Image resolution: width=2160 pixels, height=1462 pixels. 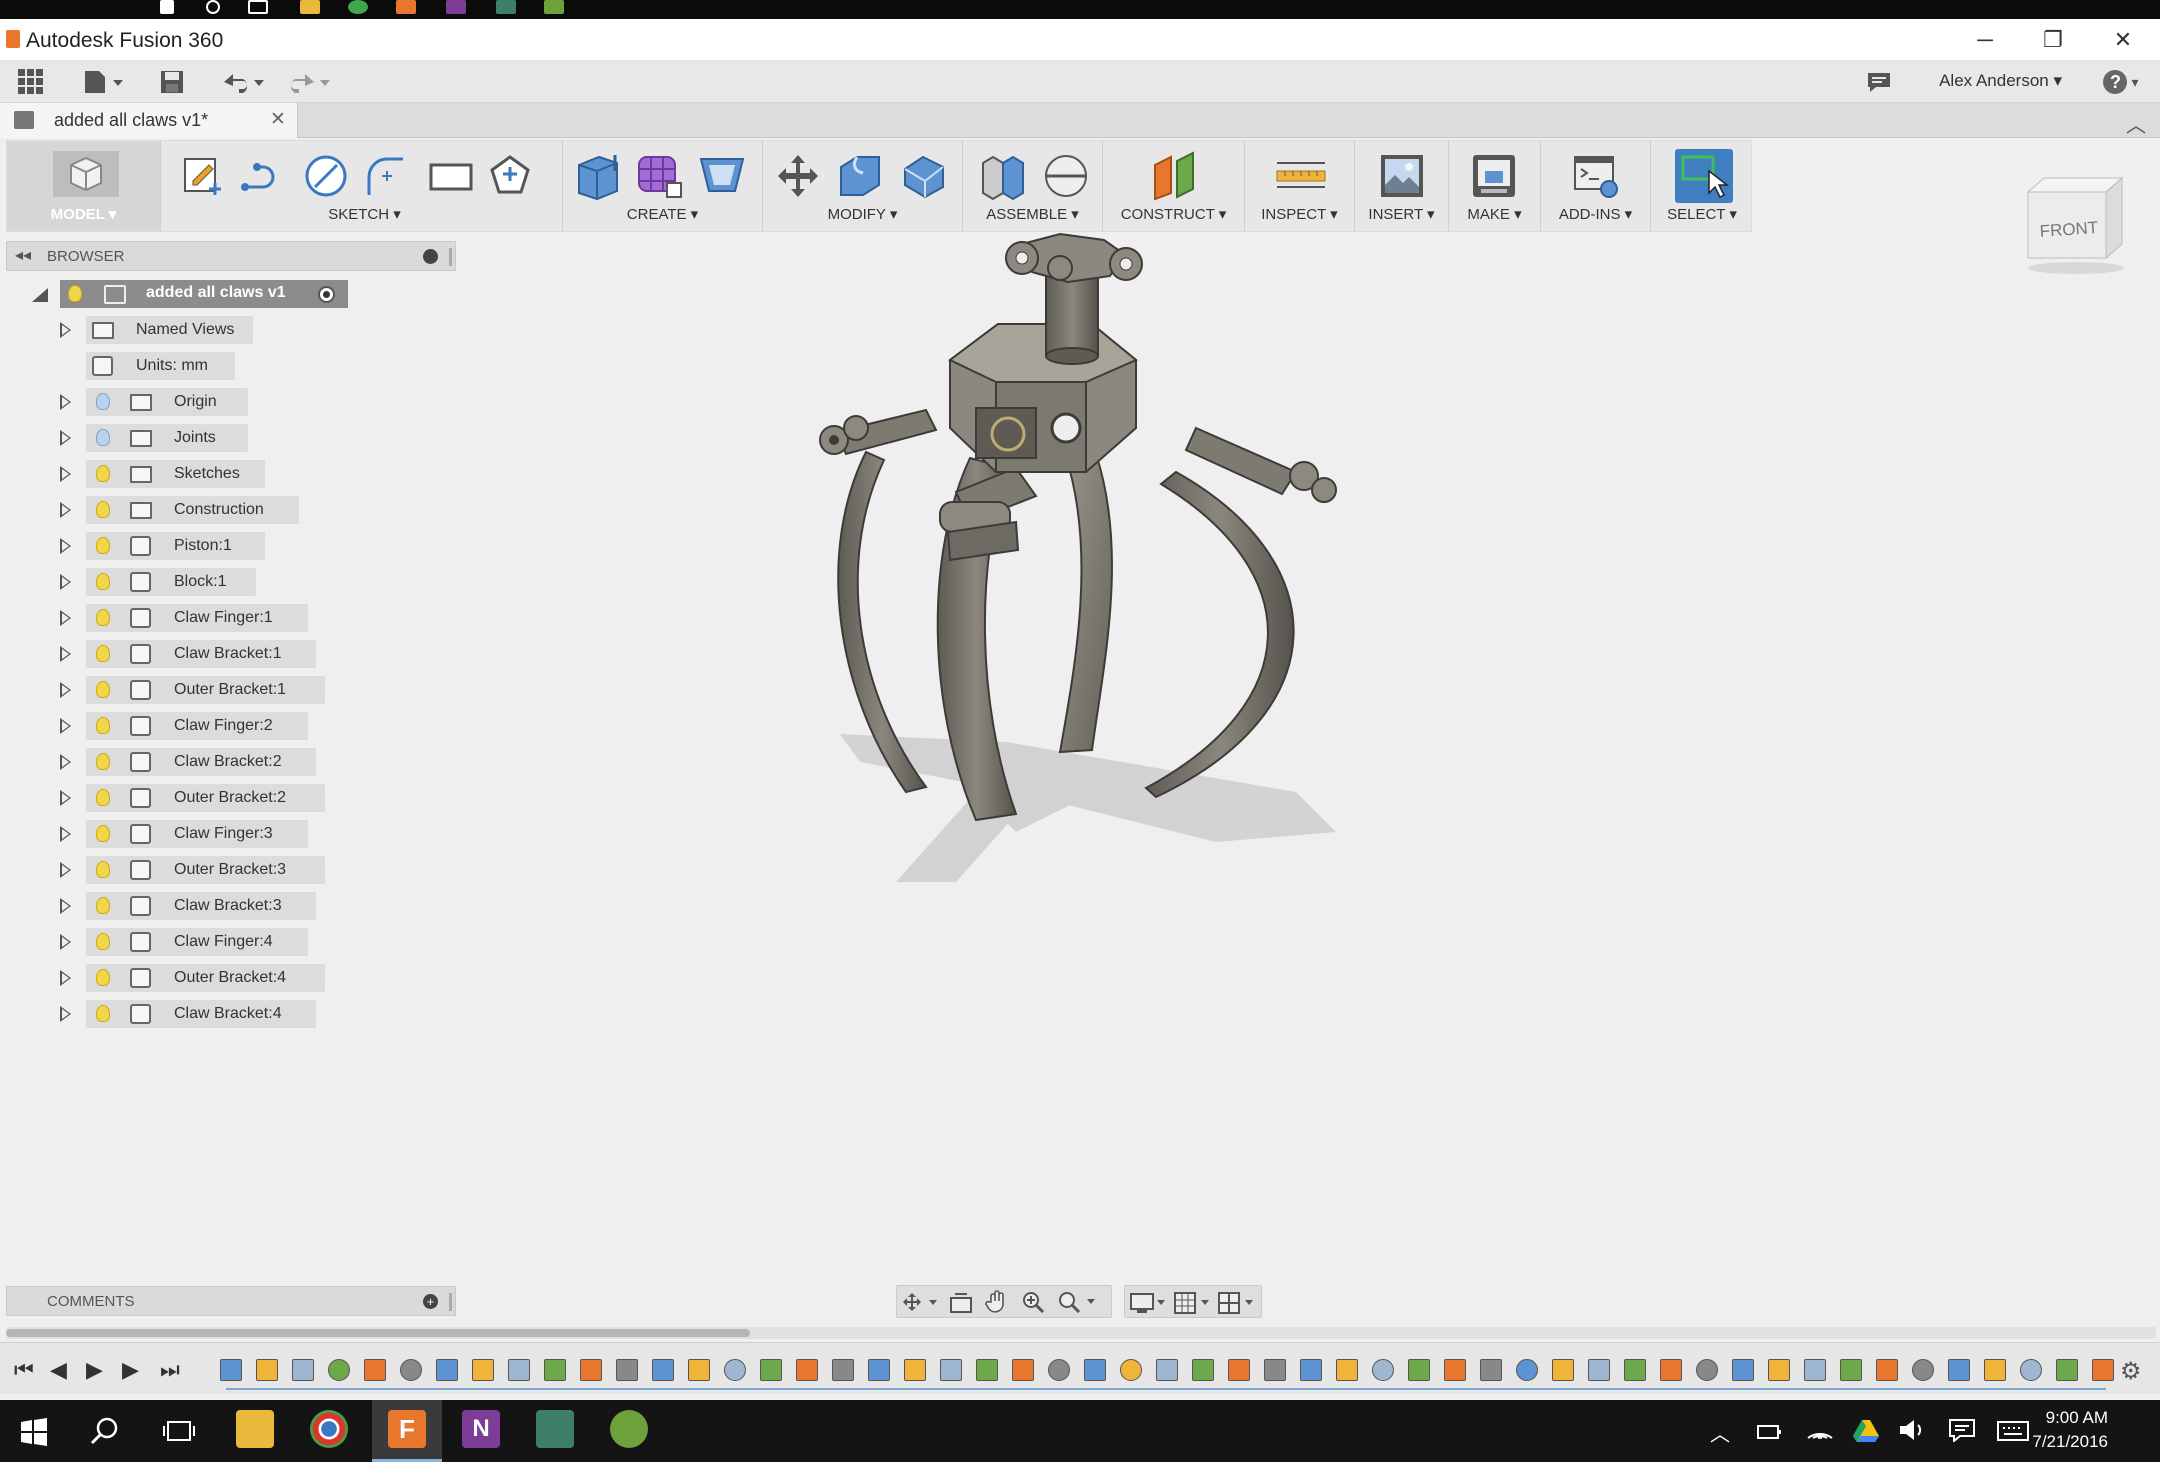 I want to click on joint-icon, so click(x=1066, y=176).